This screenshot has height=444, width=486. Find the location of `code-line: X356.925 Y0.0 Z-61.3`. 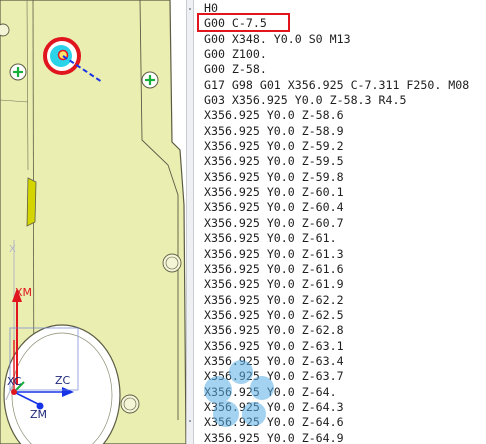

code-line: X356.925 Y0.0 Z-61.3 is located at coordinates (336, 254).